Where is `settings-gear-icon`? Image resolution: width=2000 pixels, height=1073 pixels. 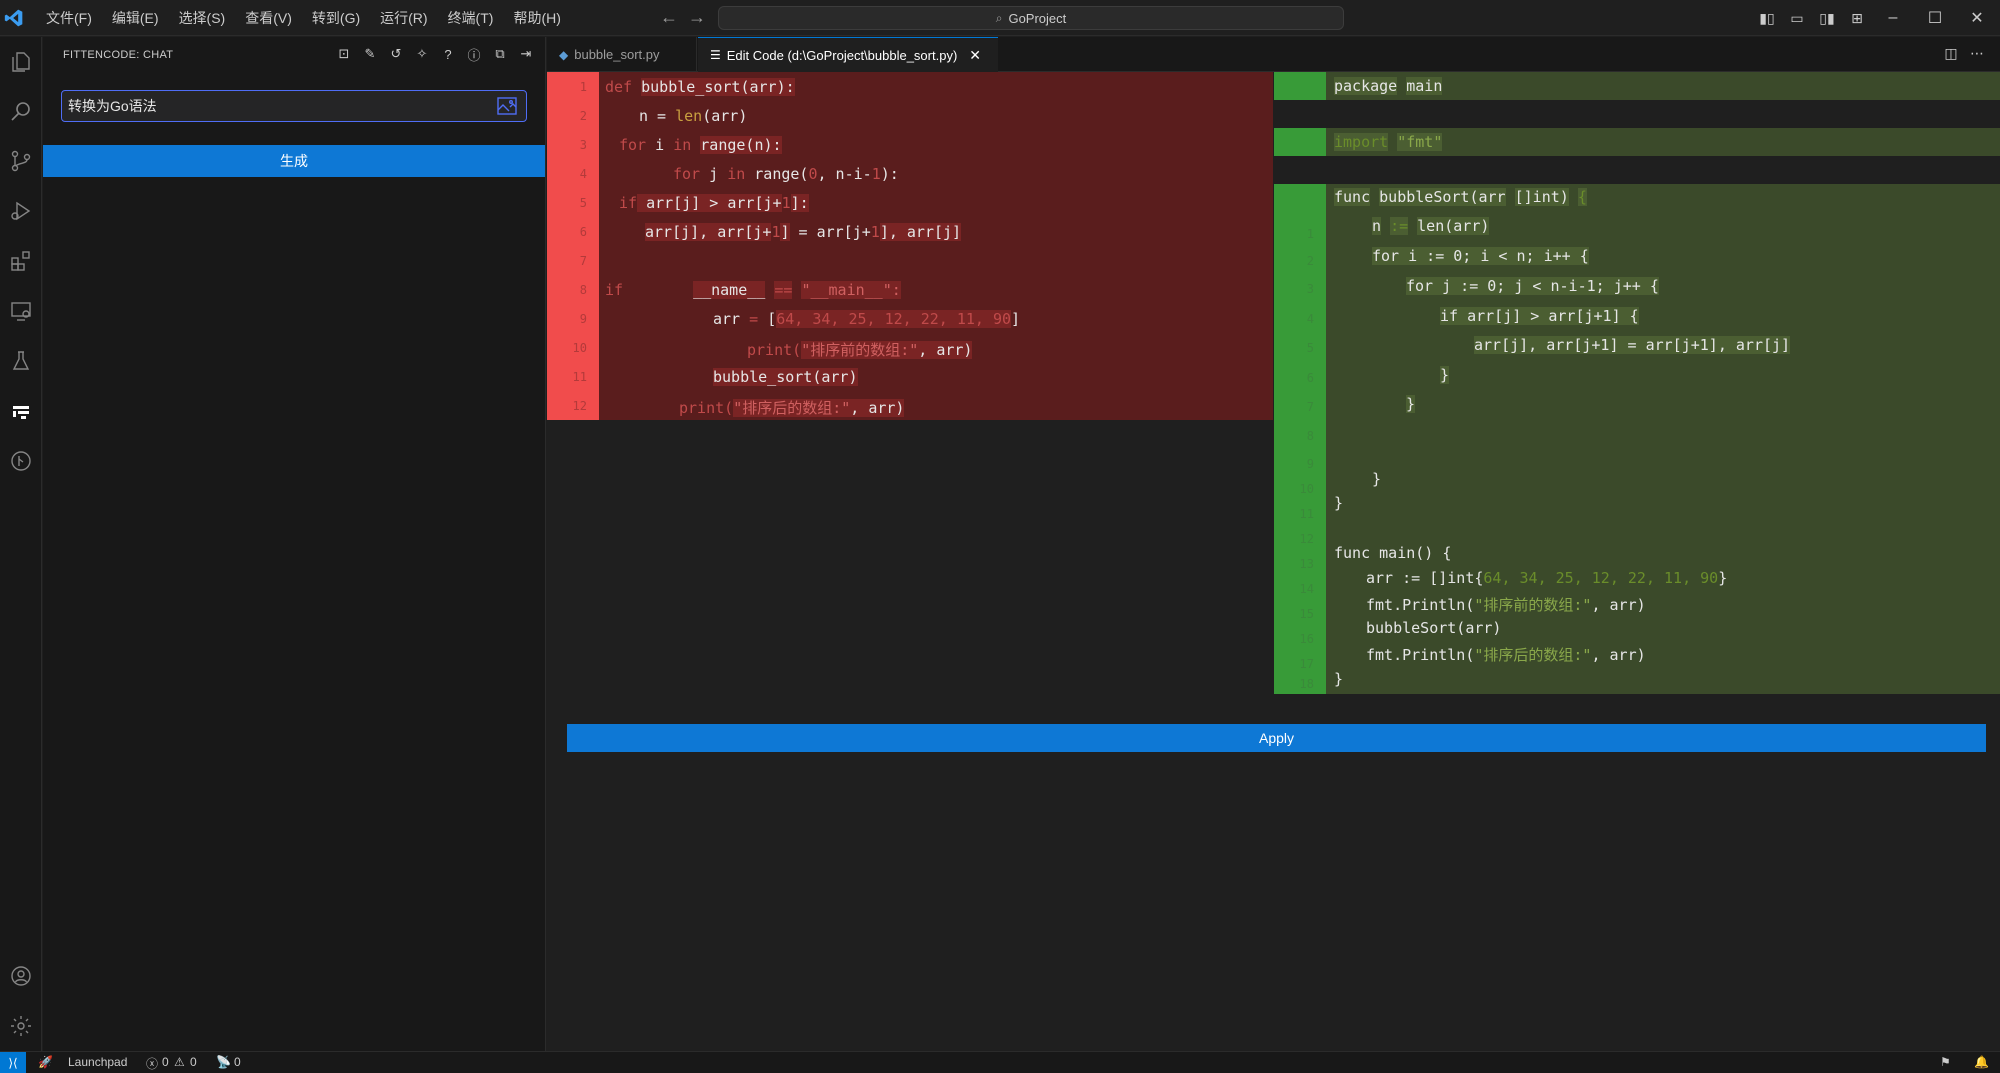 settings-gear-icon is located at coordinates (21, 1026).